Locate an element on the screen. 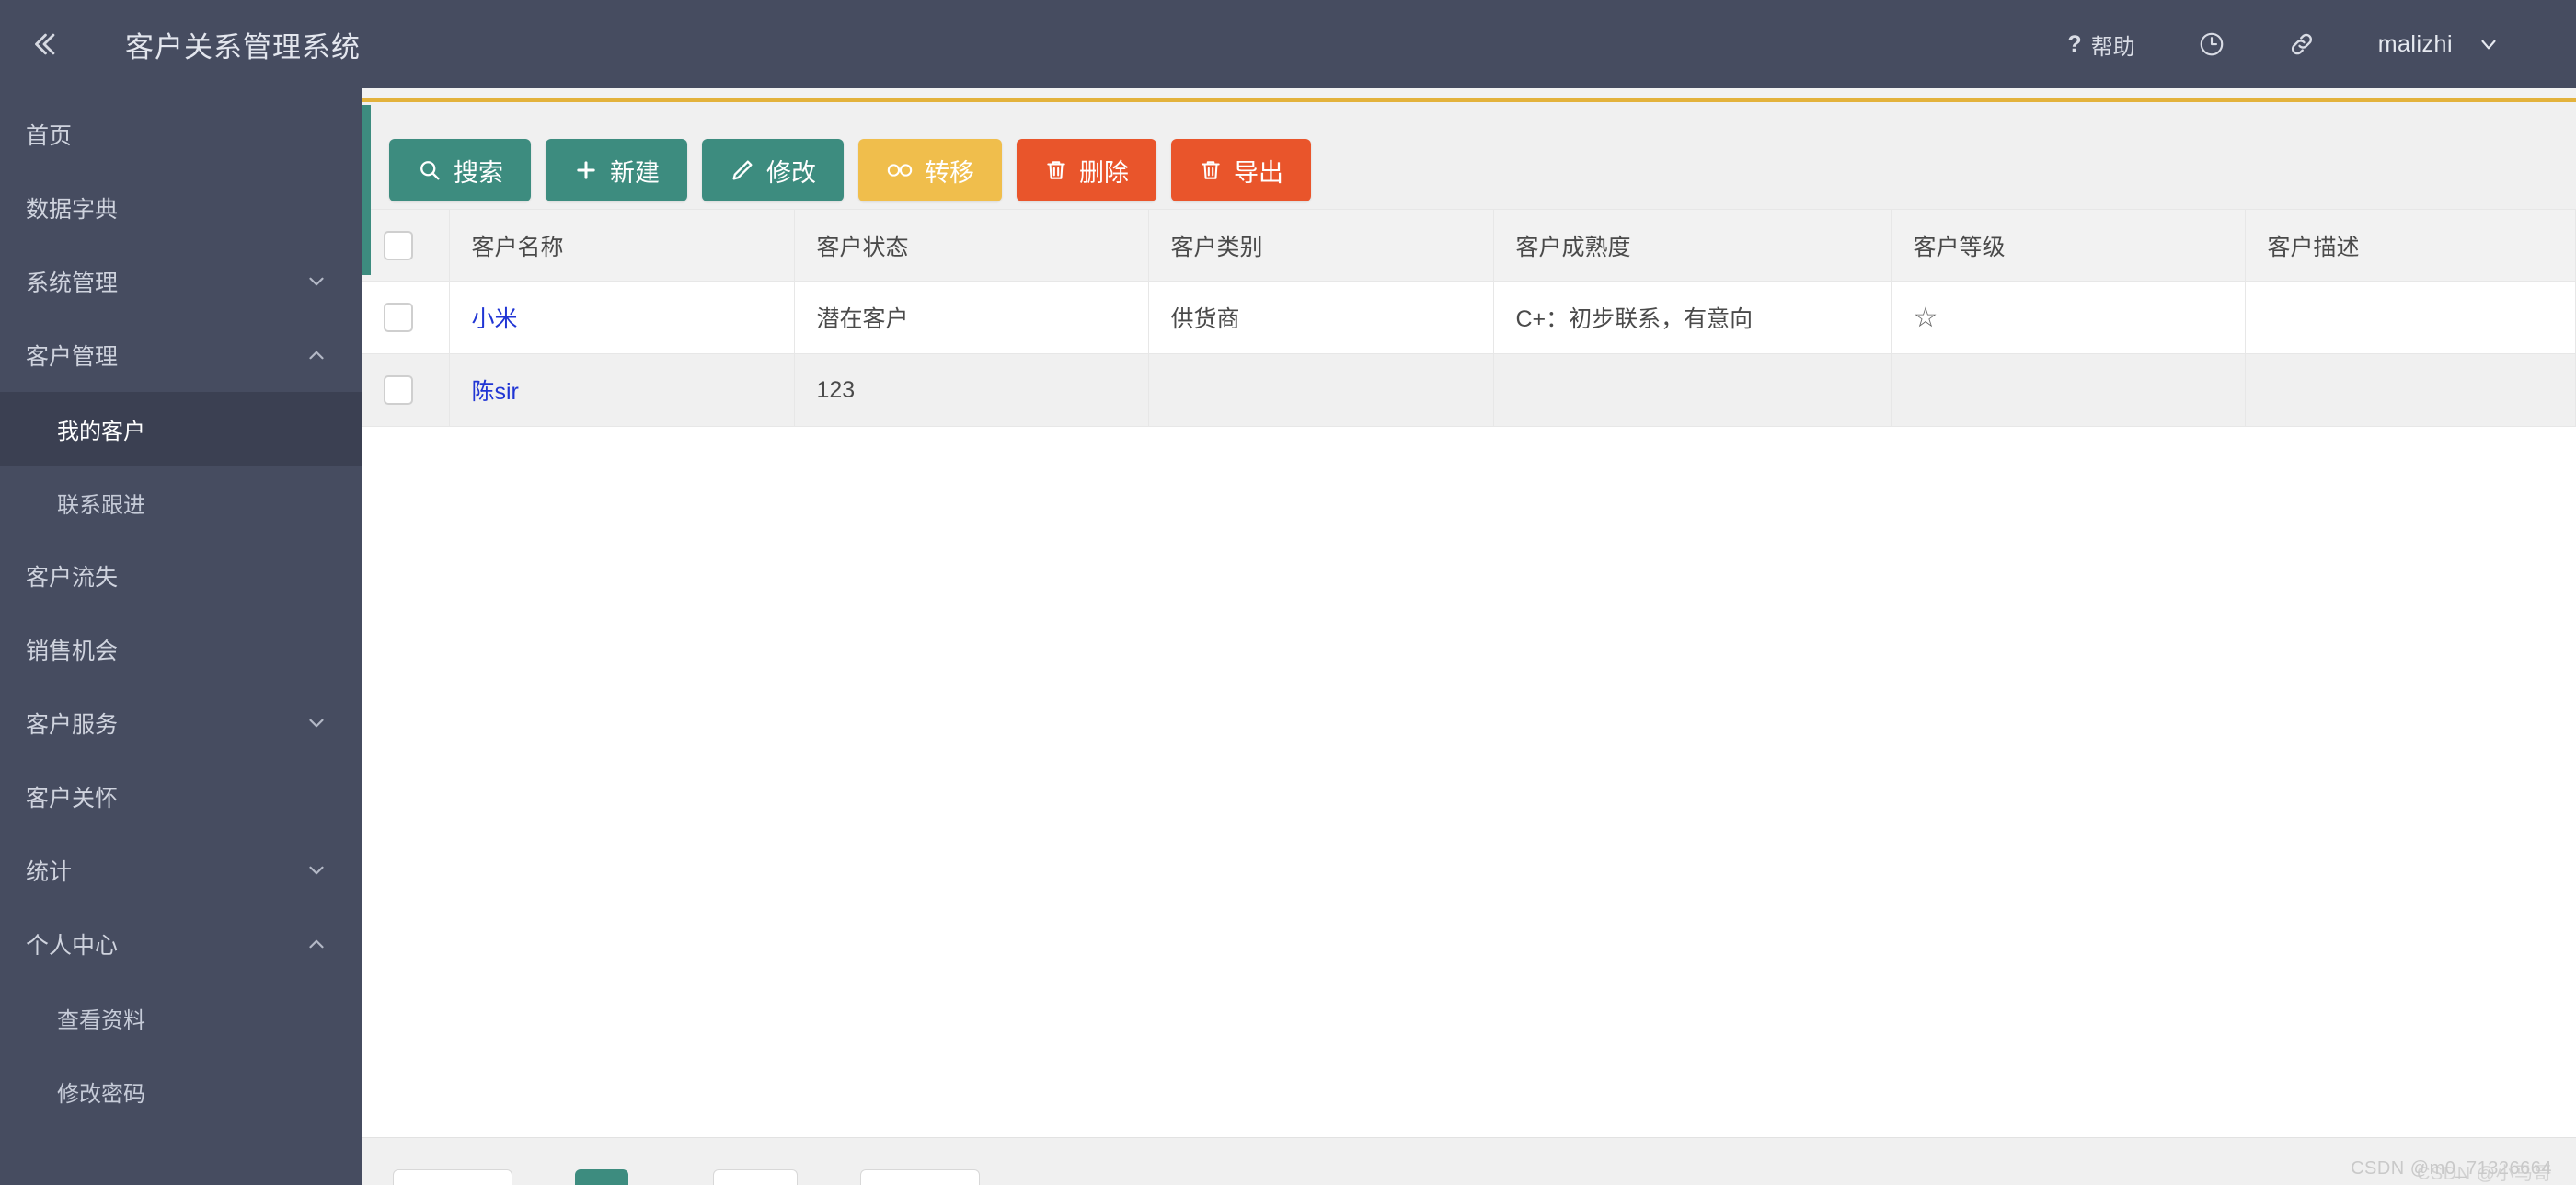 The width and height of the screenshot is (2576, 1185). column-header-state: 客户状态 is located at coordinates (972, 245).